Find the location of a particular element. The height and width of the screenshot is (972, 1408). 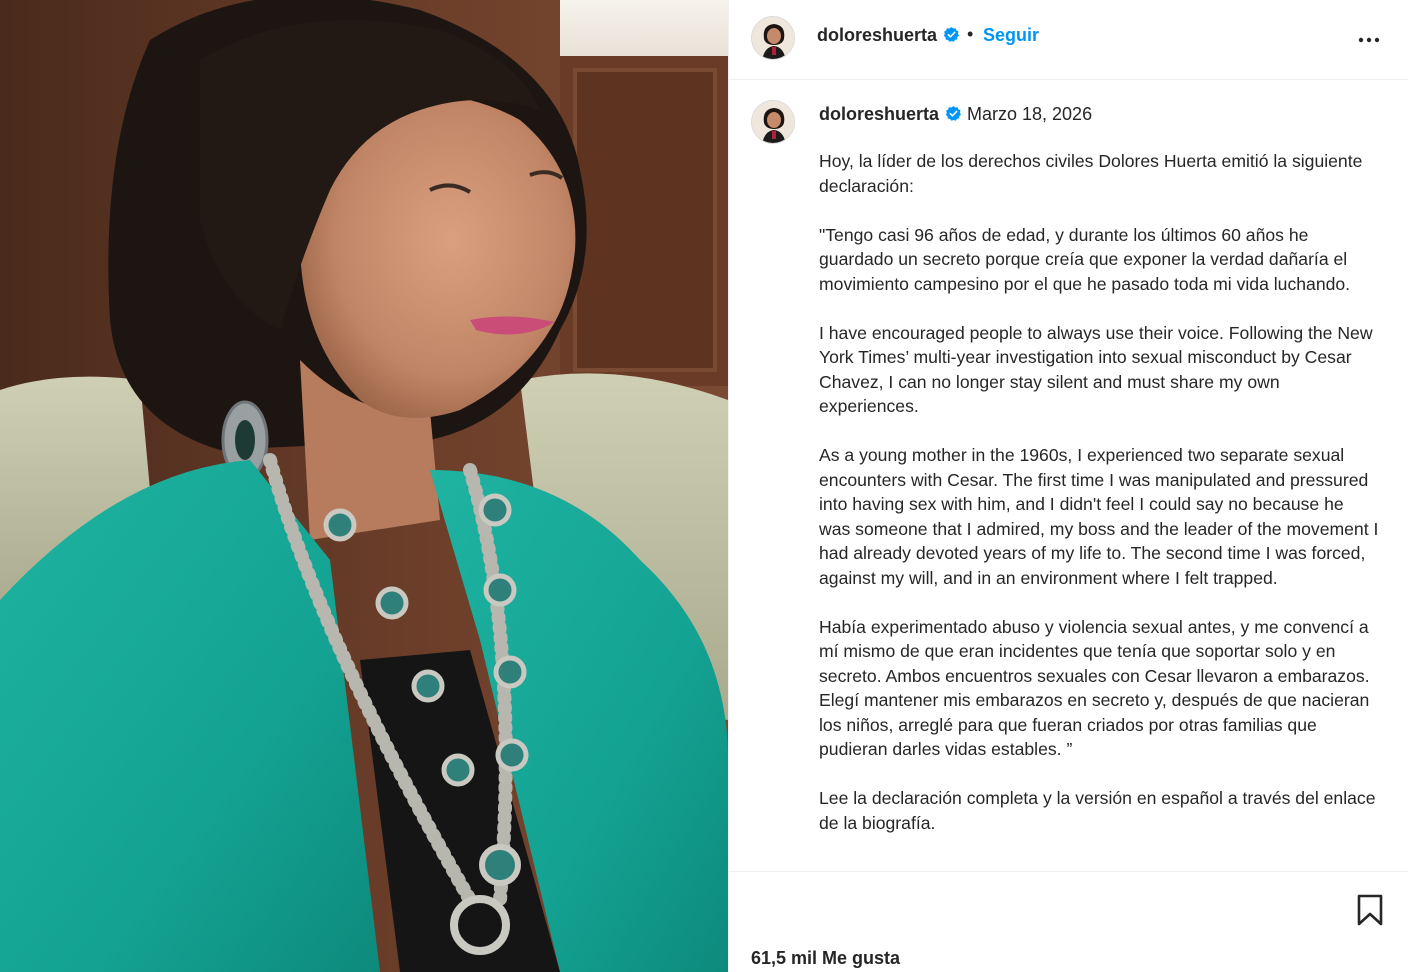

more-options-icon is located at coordinates (1369, 40).